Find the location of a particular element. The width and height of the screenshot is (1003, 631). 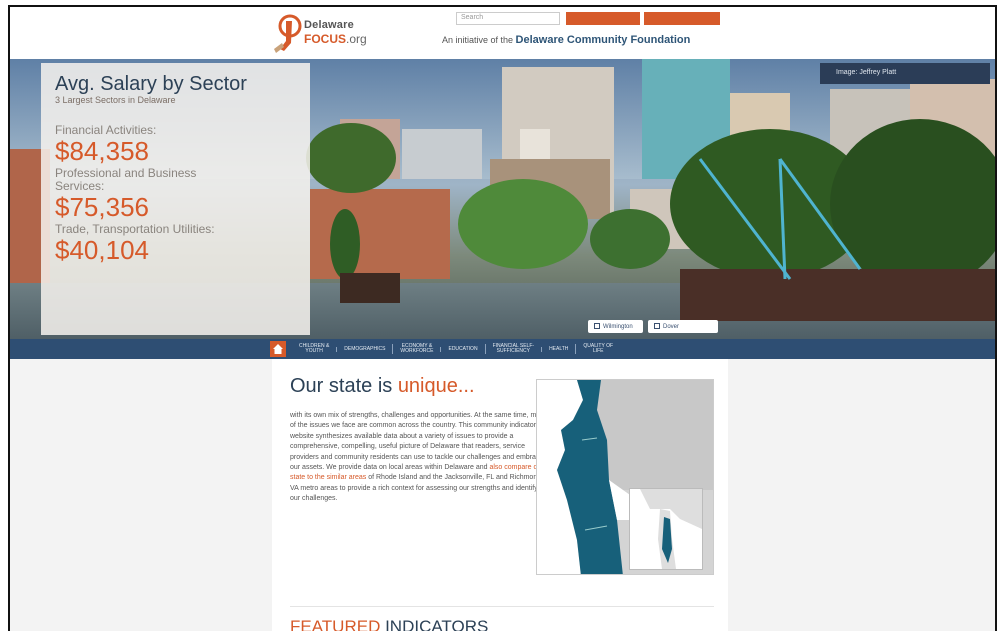

image-credit: Image: Jeffrey Platt is located at coordinates (905, 73).